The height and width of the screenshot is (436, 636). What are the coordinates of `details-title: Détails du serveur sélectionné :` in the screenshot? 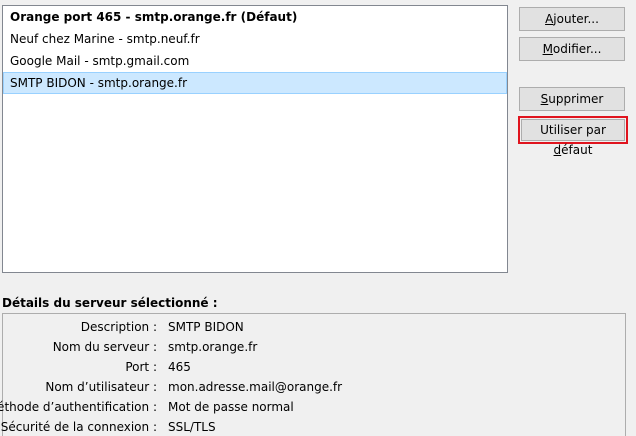 It's located at (110, 303).